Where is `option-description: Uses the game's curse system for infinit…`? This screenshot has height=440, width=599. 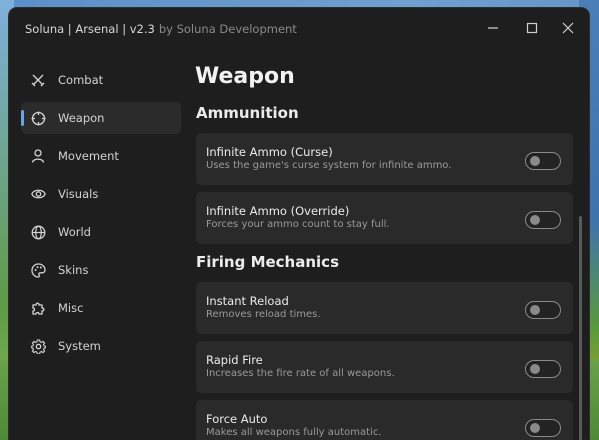
option-description: Uses the game's curse system for infinit… is located at coordinates (329, 165).